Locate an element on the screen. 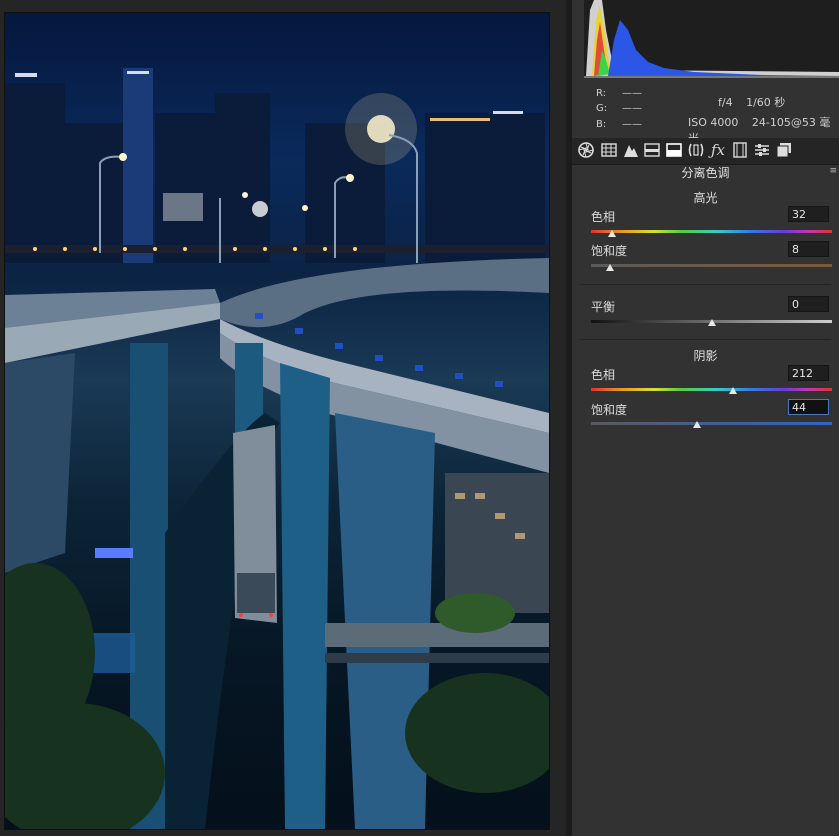  panel-menu-icon: ≡ is located at coordinates (833, 171).